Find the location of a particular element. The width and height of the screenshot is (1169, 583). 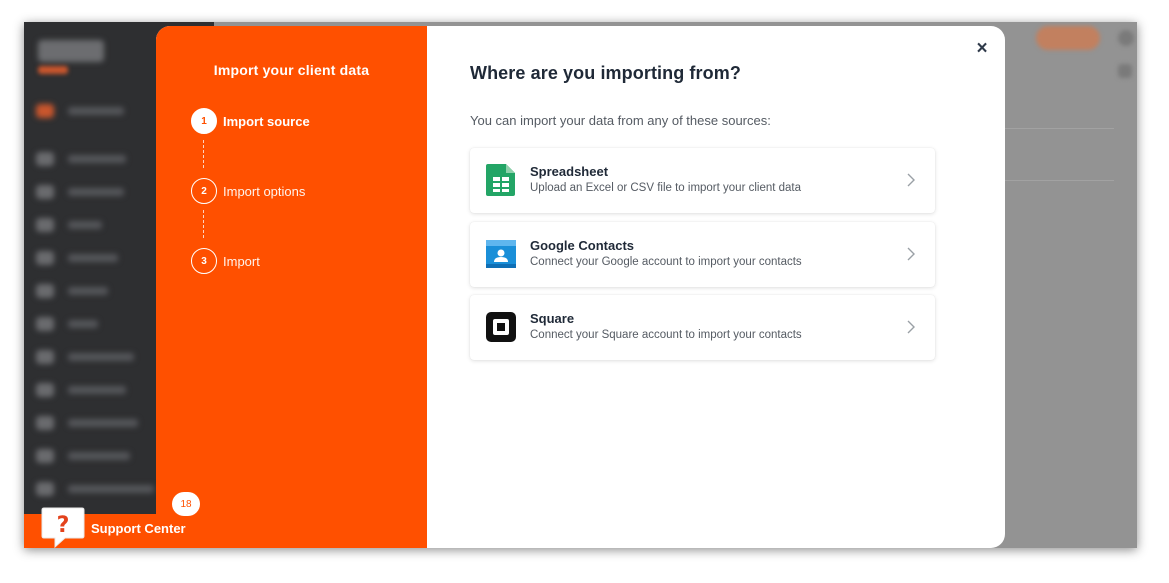

source-title: Spreadsheet is located at coordinates (569, 171).